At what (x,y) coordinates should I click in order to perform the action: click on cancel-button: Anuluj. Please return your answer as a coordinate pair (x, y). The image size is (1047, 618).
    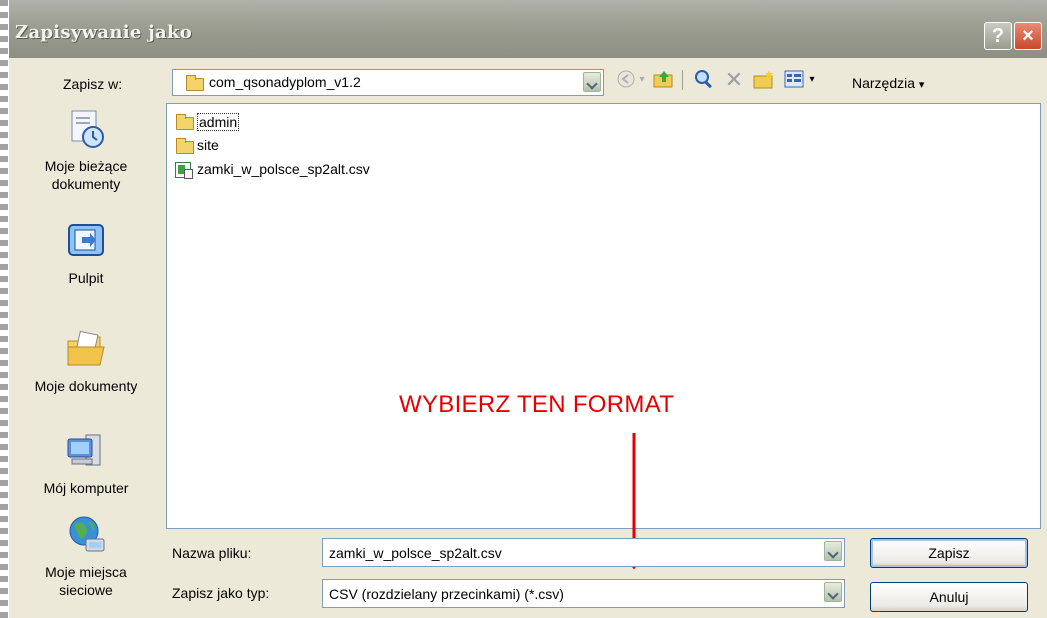
    Looking at the image, I should click on (949, 597).